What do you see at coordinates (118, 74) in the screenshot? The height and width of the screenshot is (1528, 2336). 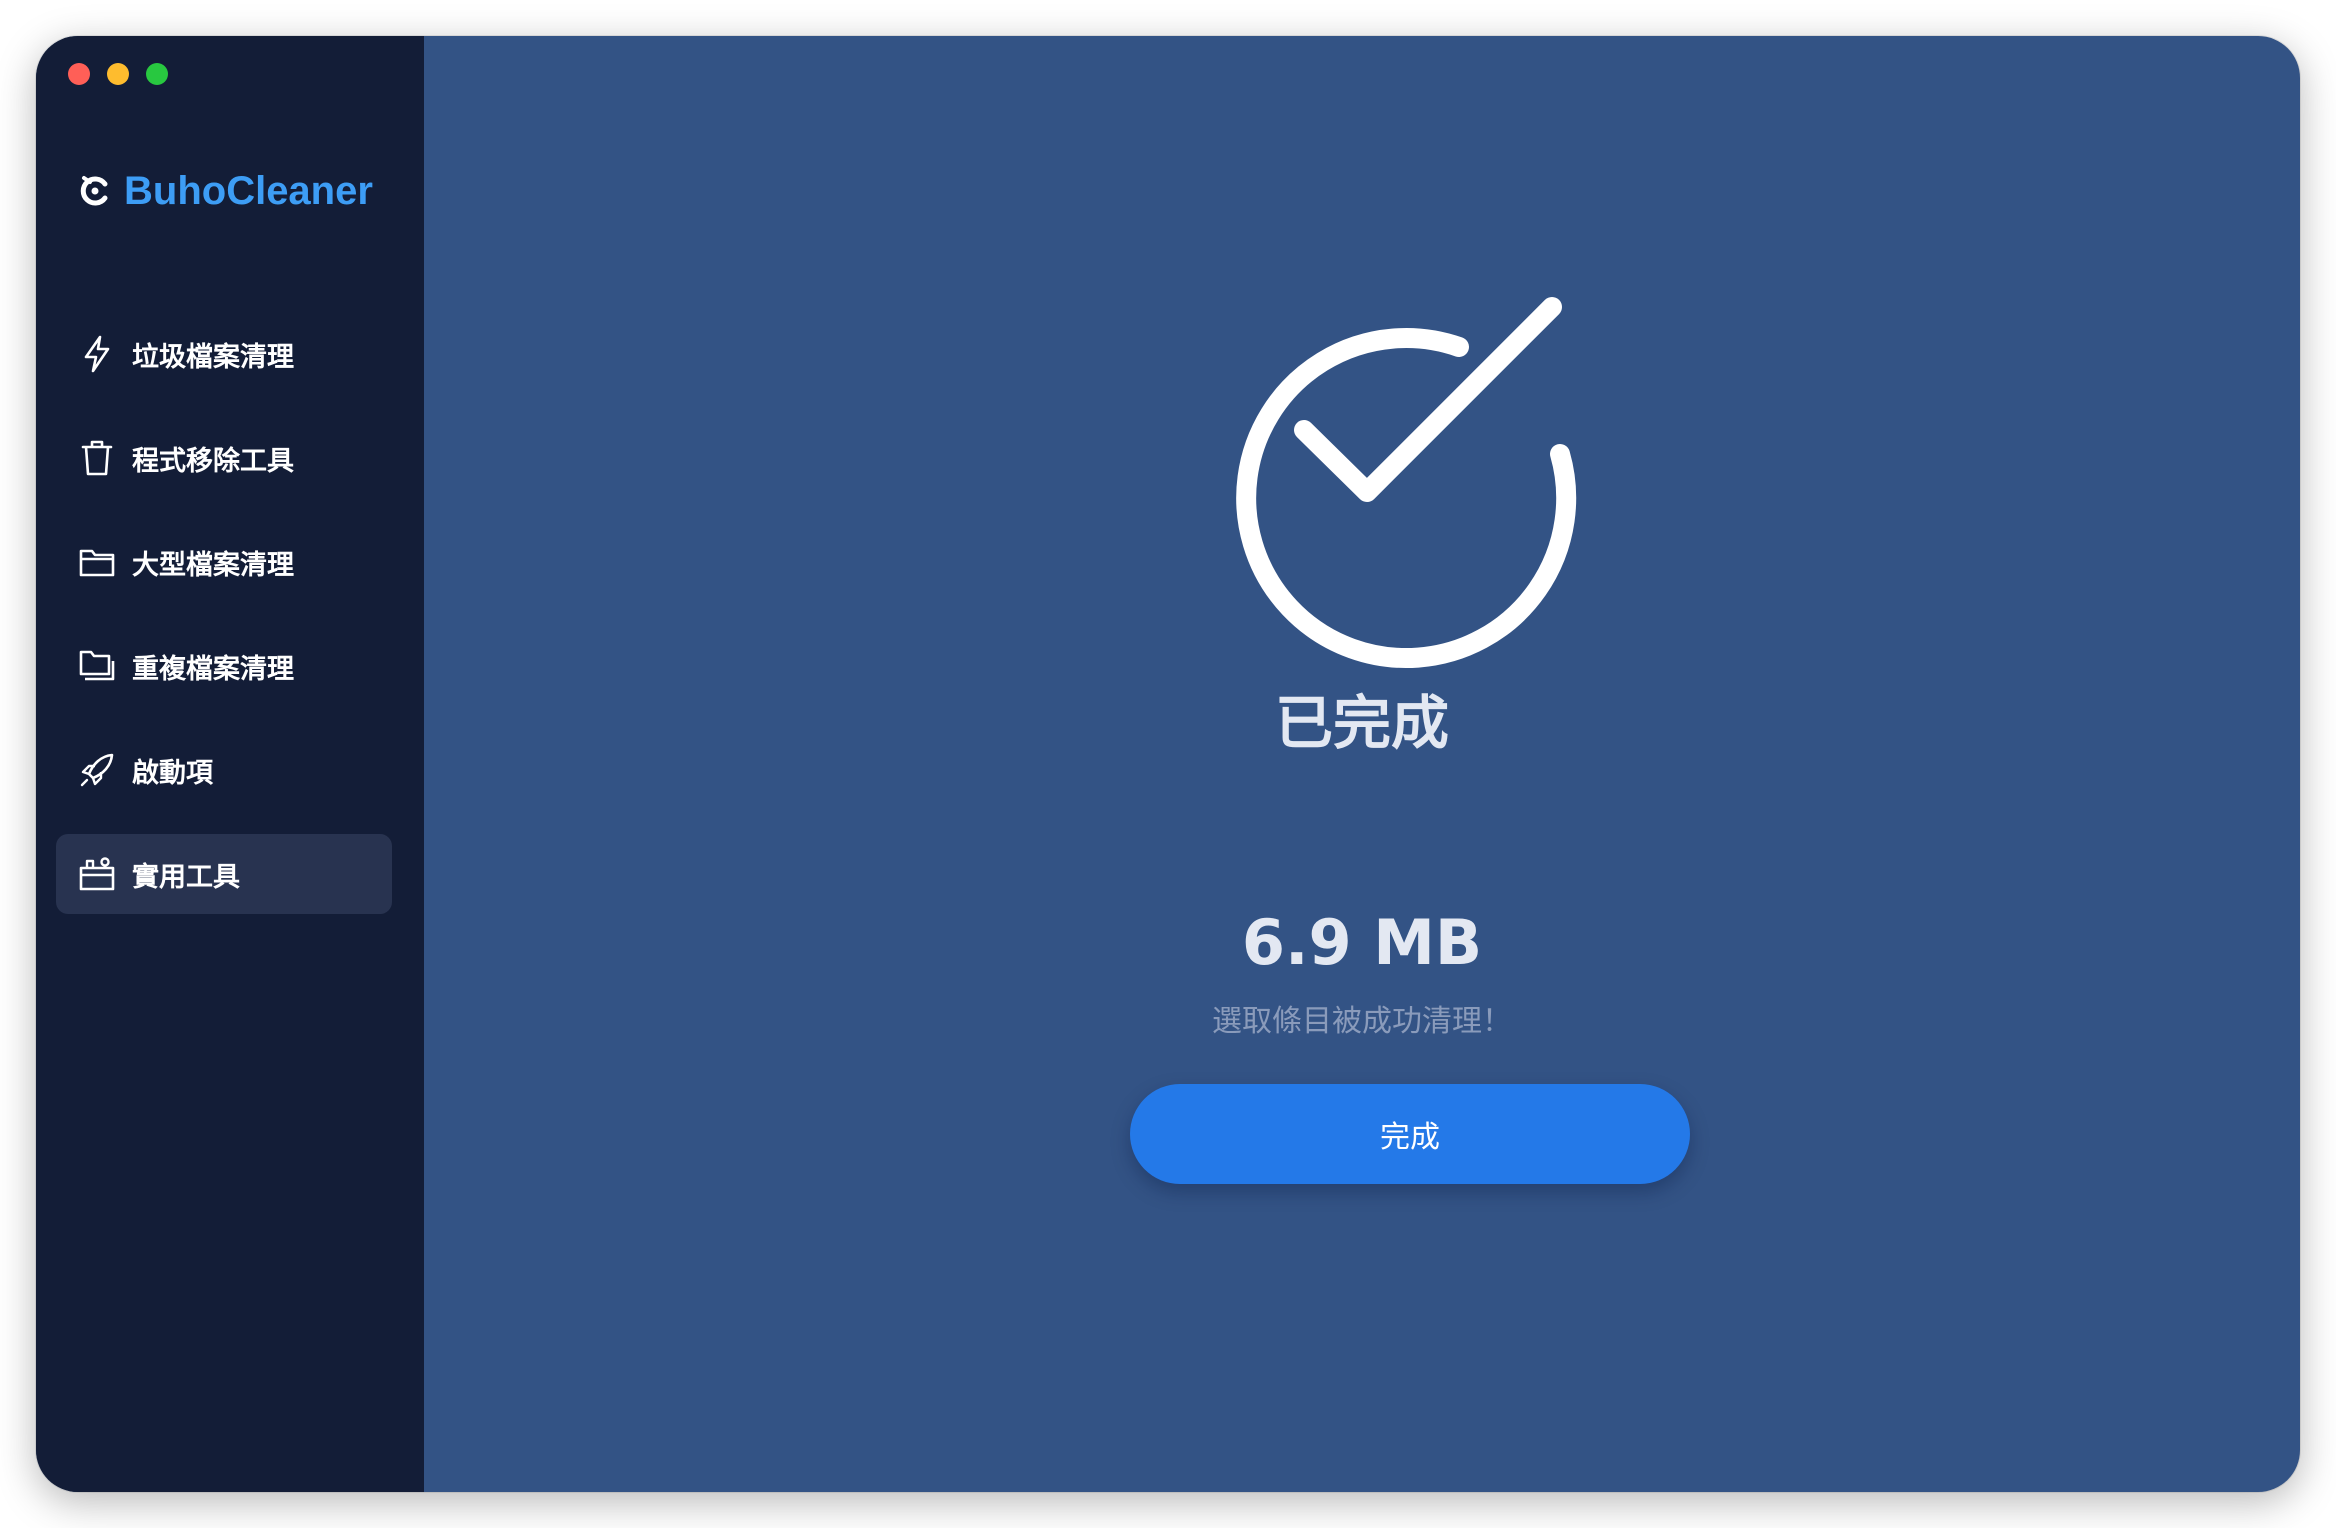 I see `minimize-window-button` at bounding box center [118, 74].